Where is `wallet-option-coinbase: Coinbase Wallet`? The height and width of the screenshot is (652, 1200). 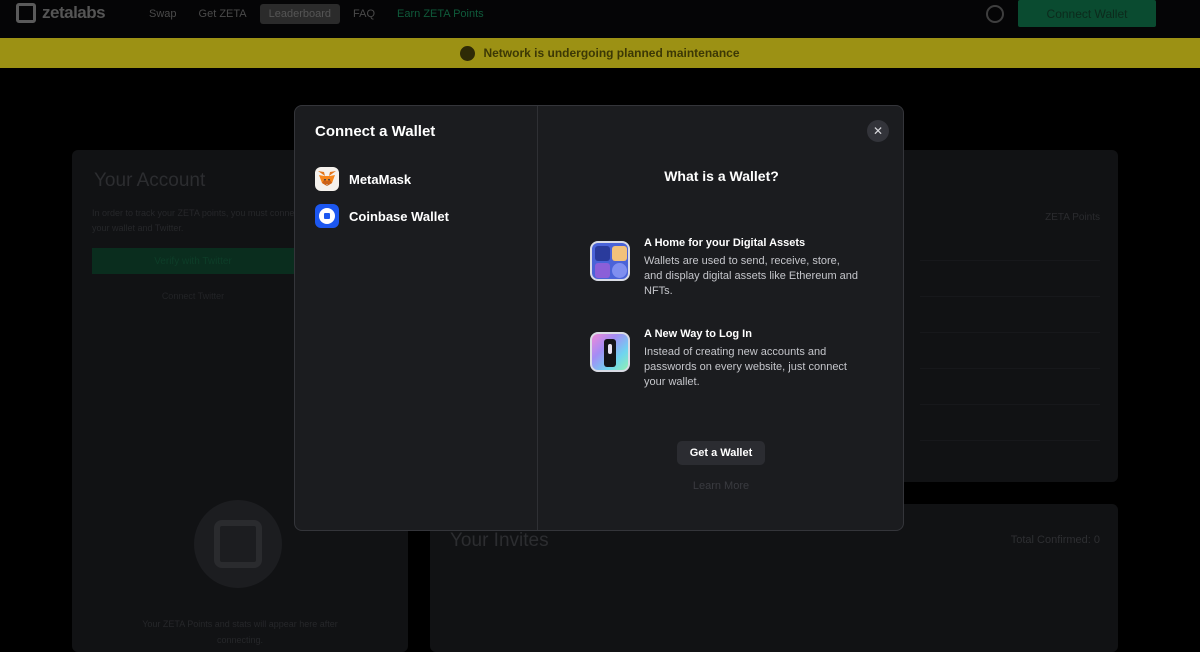 wallet-option-coinbase: Coinbase Wallet is located at coordinates (417, 216).